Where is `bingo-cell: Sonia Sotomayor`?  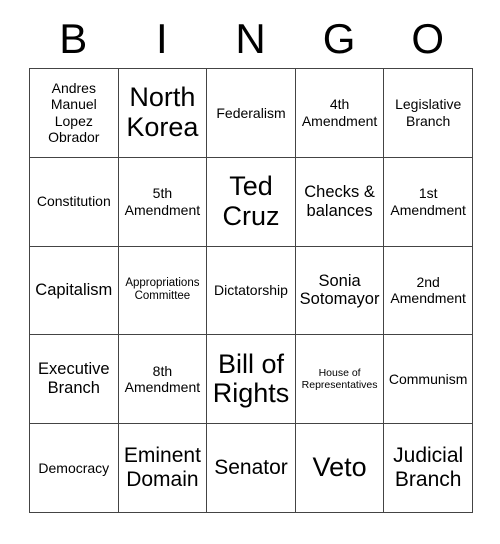
bingo-cell: Sonia Sotomayor is located at coordinates (340, 291).